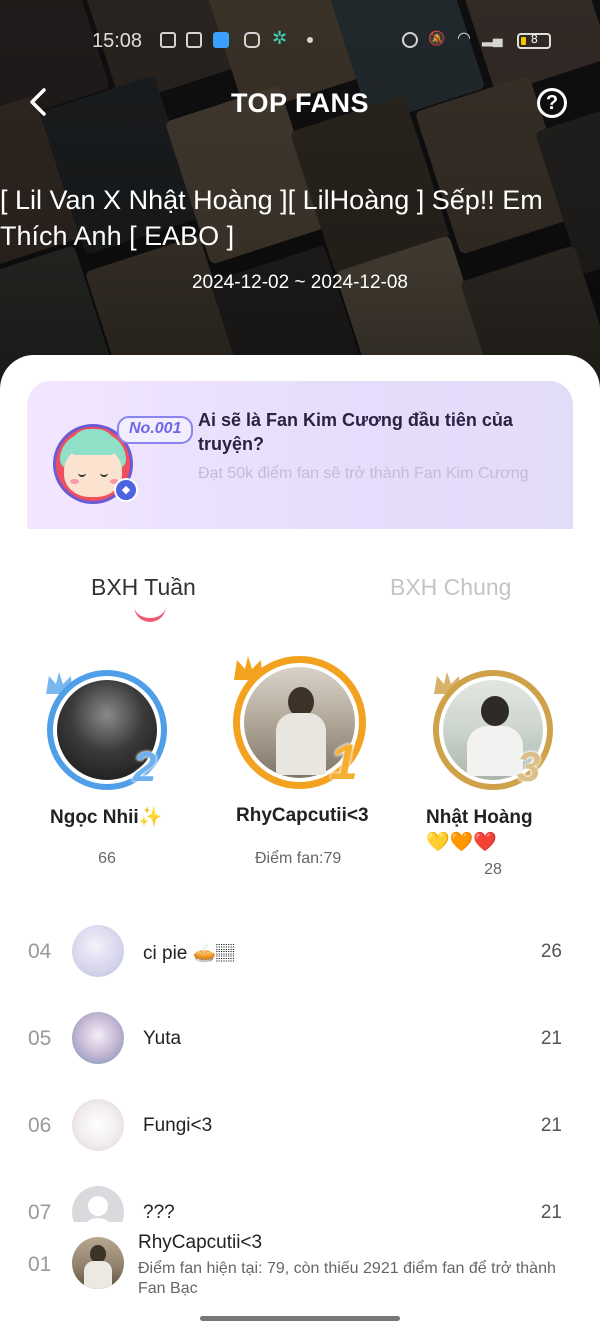 The width and height of the screenshot is (600, 1333). Describe the element at coordinates (252, 40) in the screenshot. I see `instagram-icon` at that location.